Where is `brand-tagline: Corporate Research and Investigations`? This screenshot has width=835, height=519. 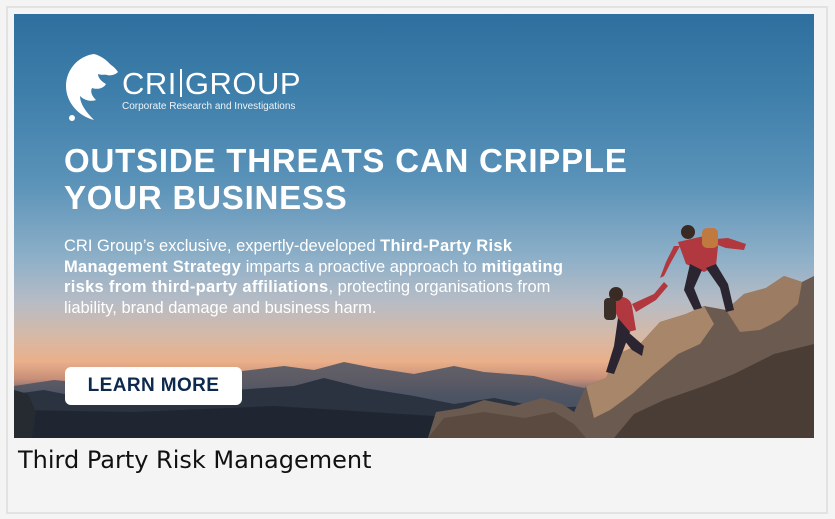 brand-tagline: Corporate Research and Investigations is located at coordinates (209, 106).